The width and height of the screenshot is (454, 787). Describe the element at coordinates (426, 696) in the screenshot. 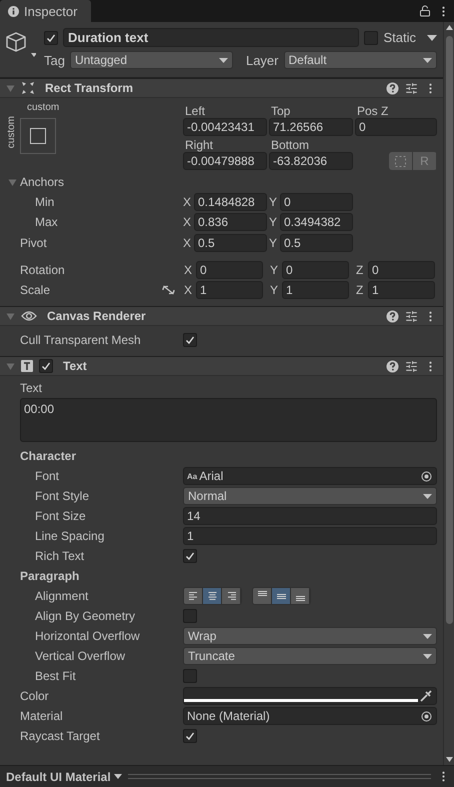

I see `eyedropper-icon` at that location.